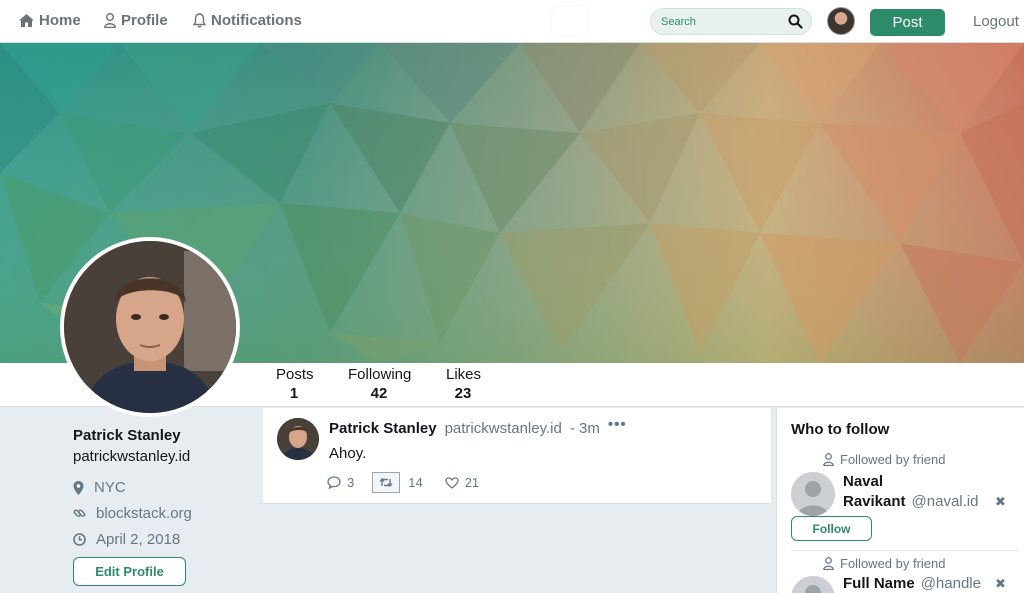 The width and height of the screenshot is (1024, 593). I want to click on home-icon, so click(26, 20).